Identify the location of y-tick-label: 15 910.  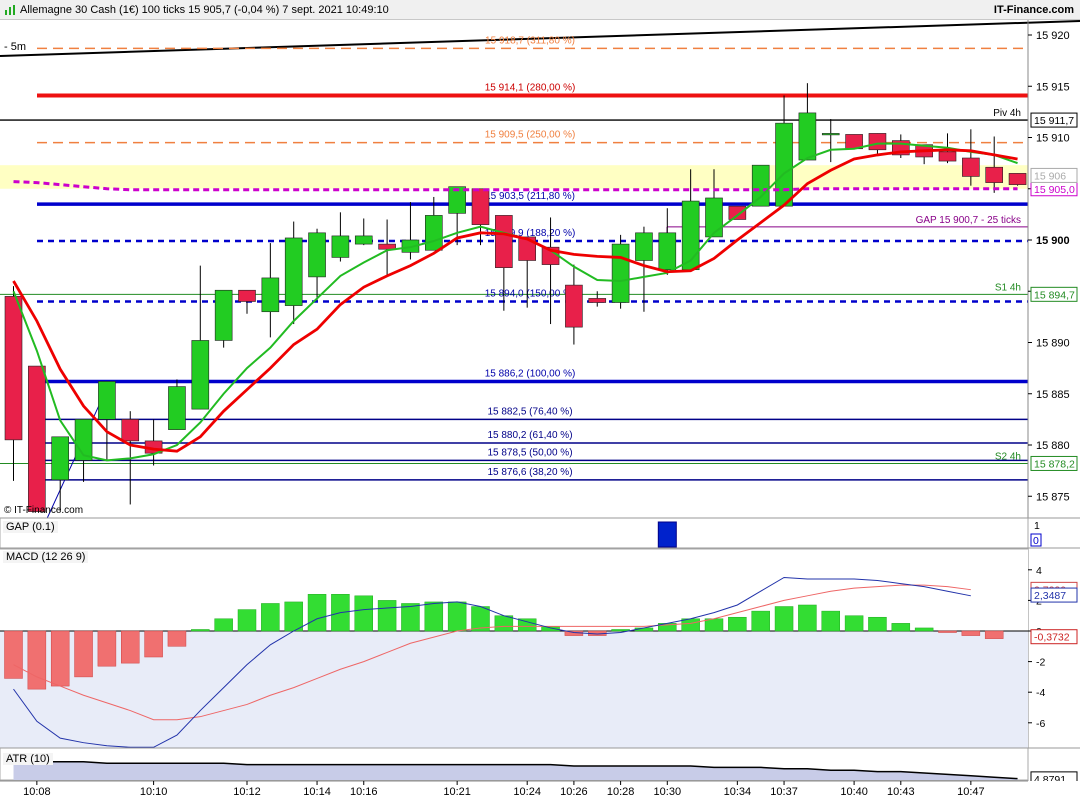
(1053, 139).